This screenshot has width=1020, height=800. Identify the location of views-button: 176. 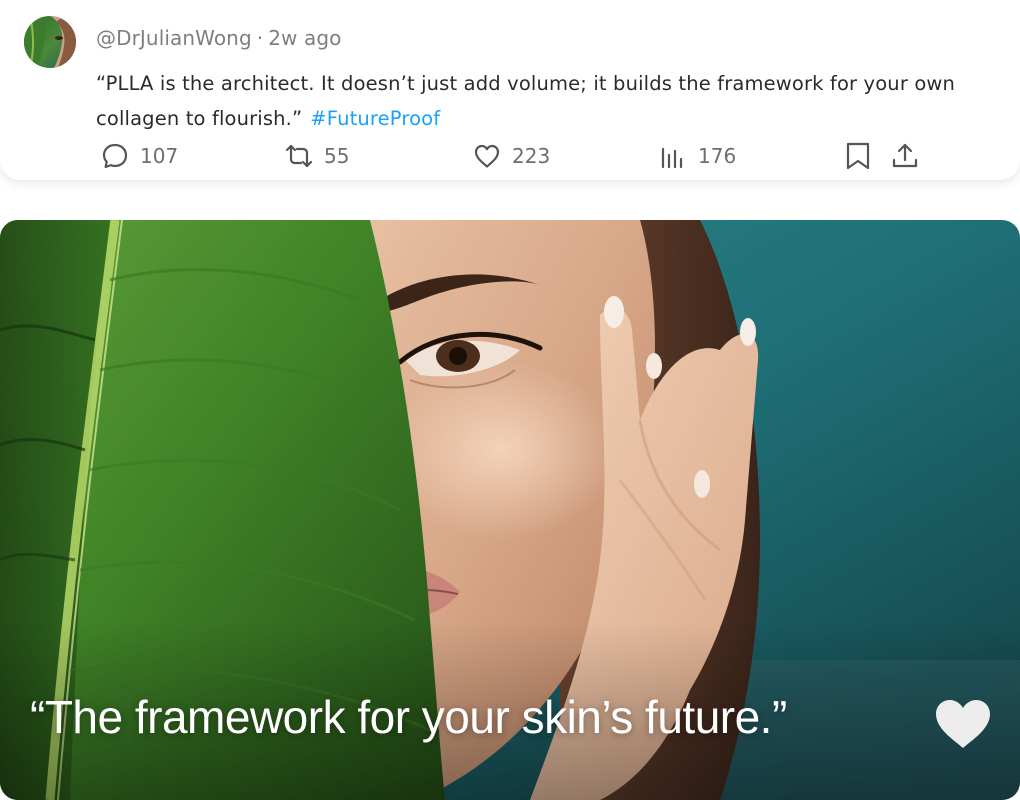
(697, 156).